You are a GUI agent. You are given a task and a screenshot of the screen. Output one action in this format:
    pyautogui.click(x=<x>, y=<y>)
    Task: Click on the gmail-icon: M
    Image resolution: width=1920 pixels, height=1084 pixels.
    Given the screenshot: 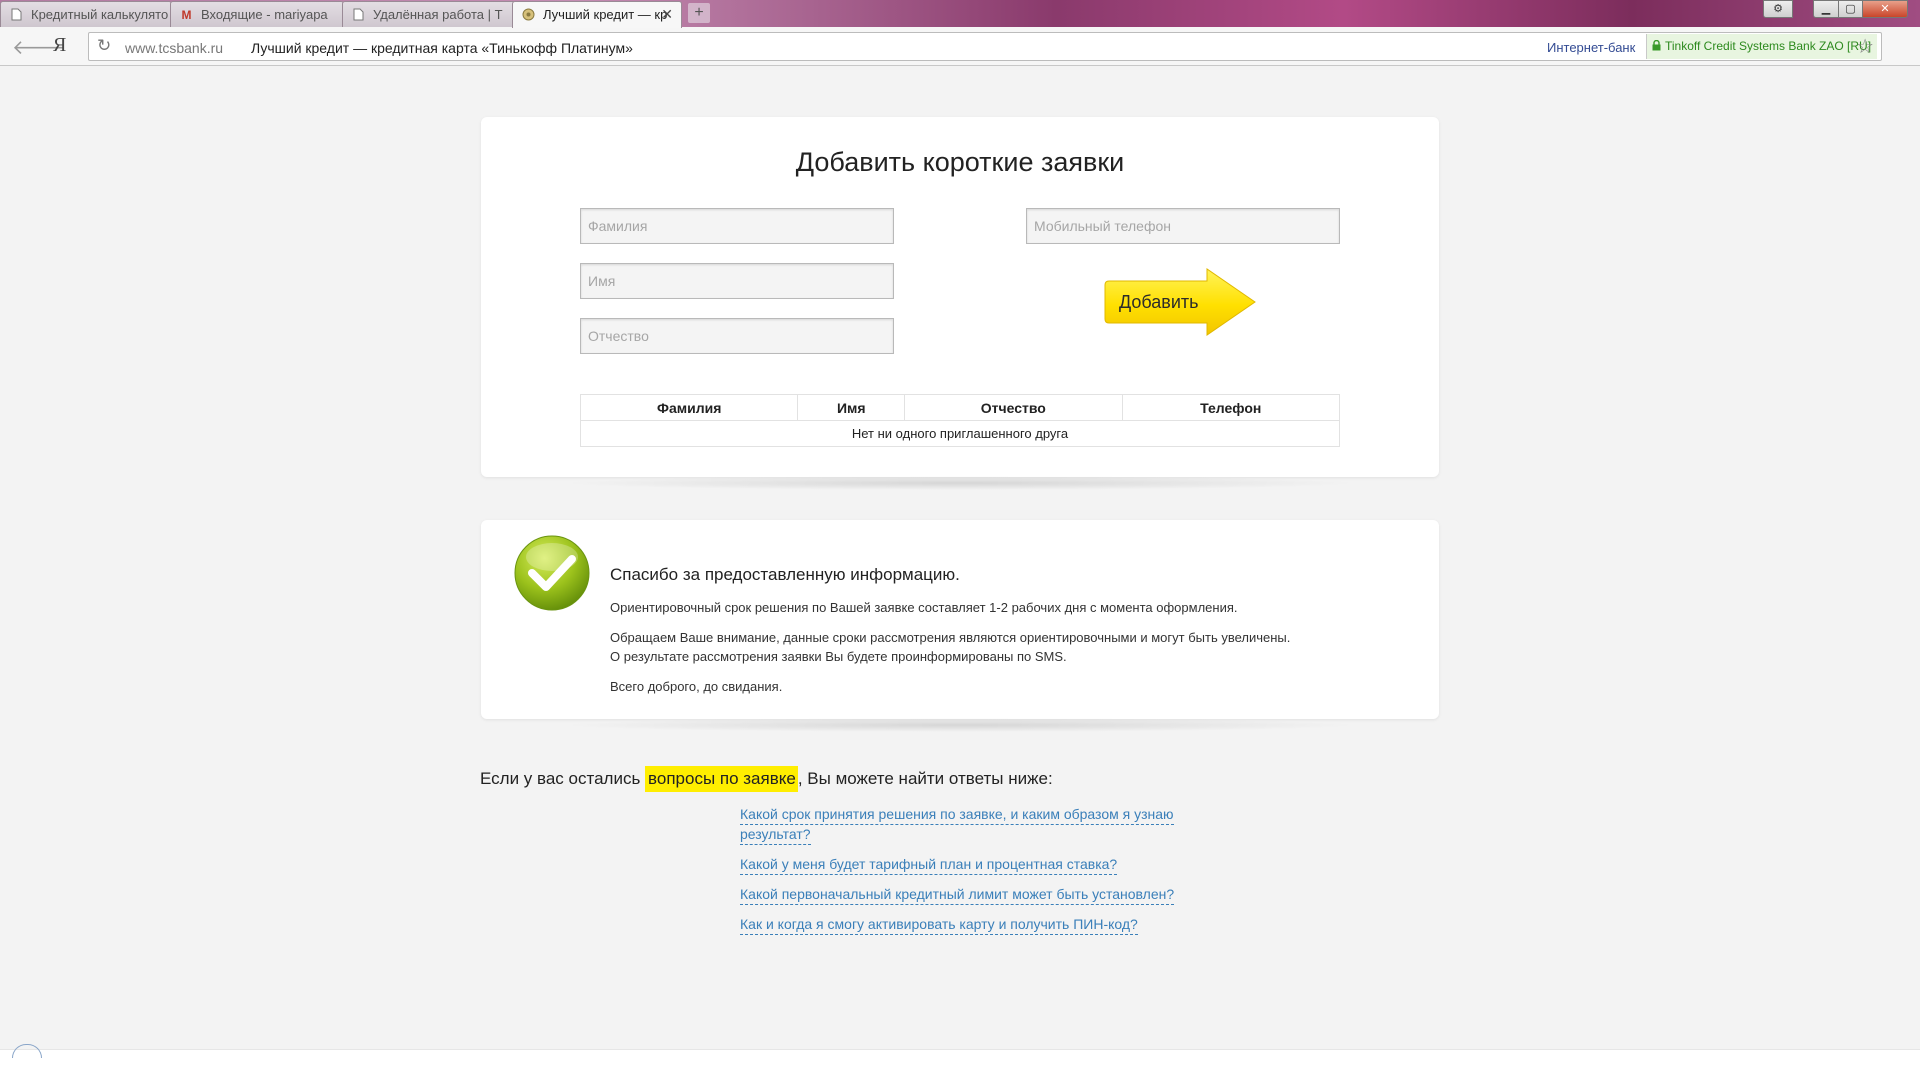 What is the action you would take?
    pyautogui.click(x=186, y=15)
    